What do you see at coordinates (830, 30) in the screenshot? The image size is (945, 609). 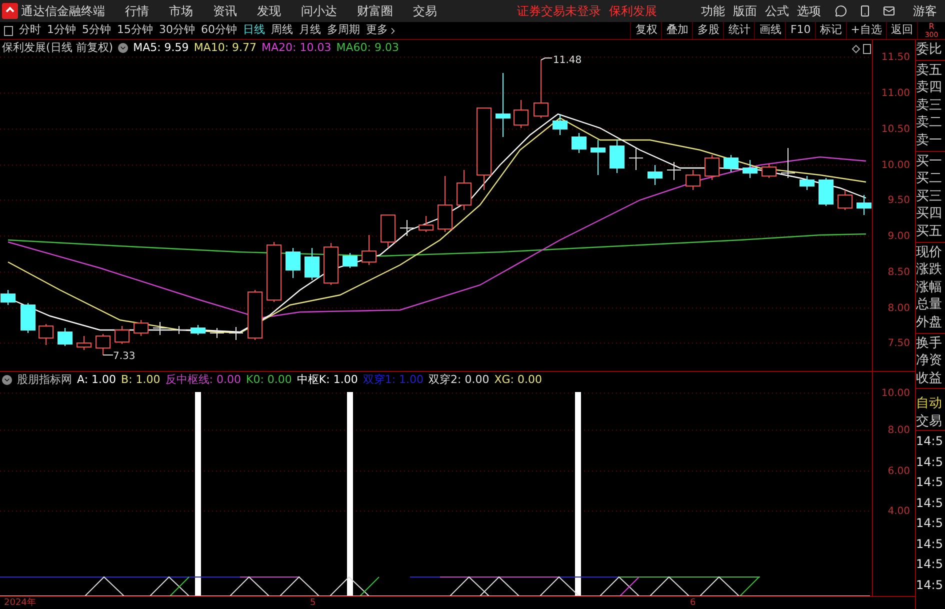 I see `toolbar-button: 标记` at bounding box center [830, 30].